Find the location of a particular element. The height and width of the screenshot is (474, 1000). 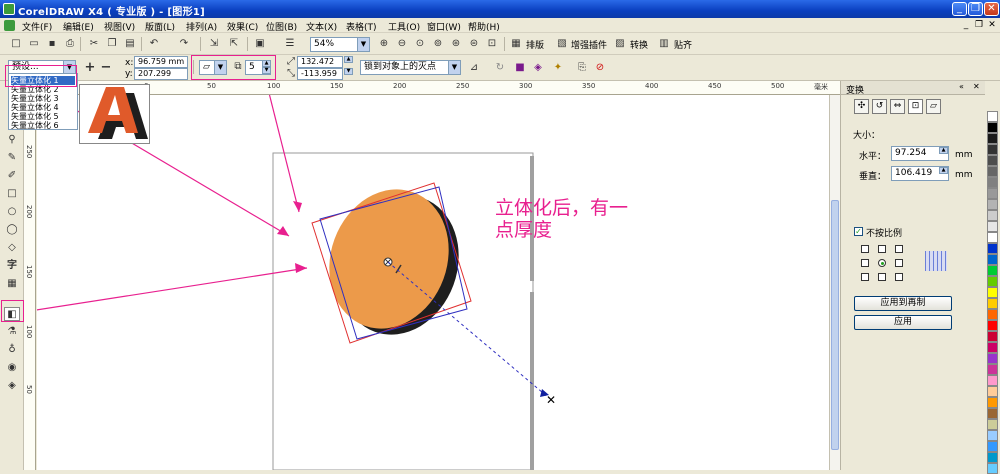

convert-icon: ▨ is located at coordinates (620, 44).